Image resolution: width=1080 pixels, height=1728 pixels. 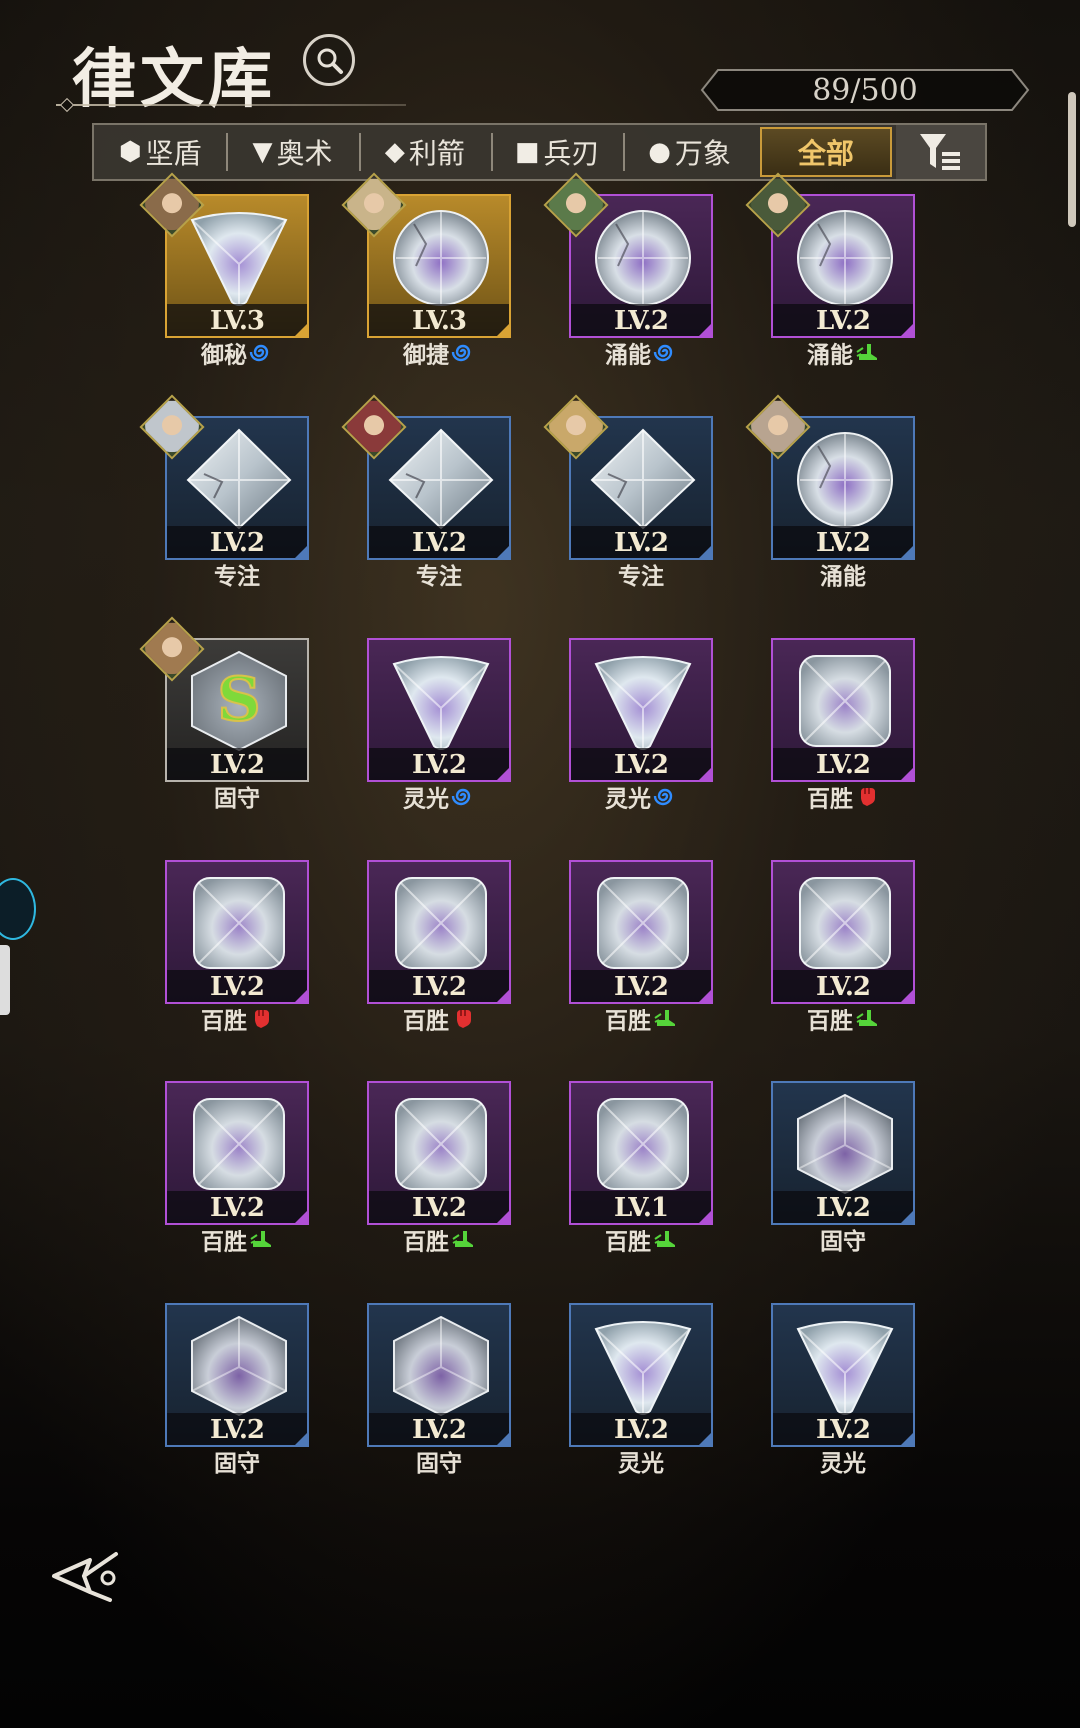 What do you see at coordinates (826, 152) in the screenshot?
I see `tab-all: 全部` at bounding box center [826, 152].